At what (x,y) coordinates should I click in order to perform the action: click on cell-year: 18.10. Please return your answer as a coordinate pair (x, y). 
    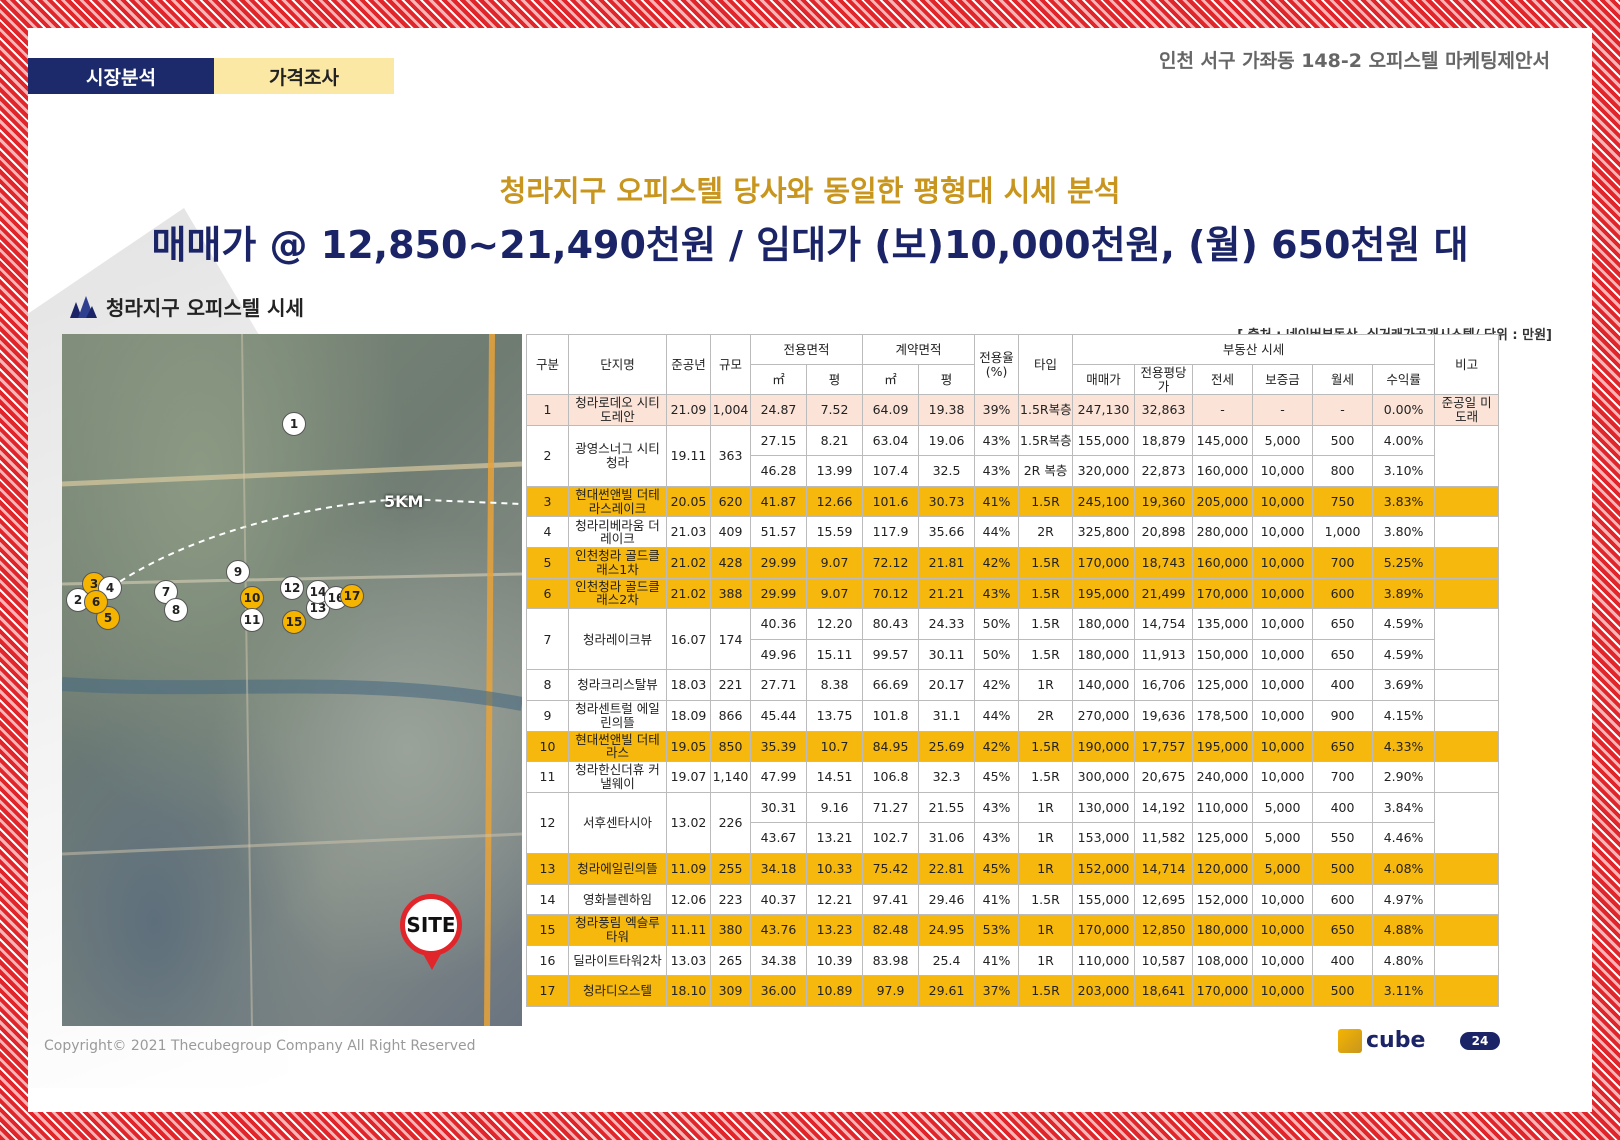
    Looking at the image, I should click on (688, 991).